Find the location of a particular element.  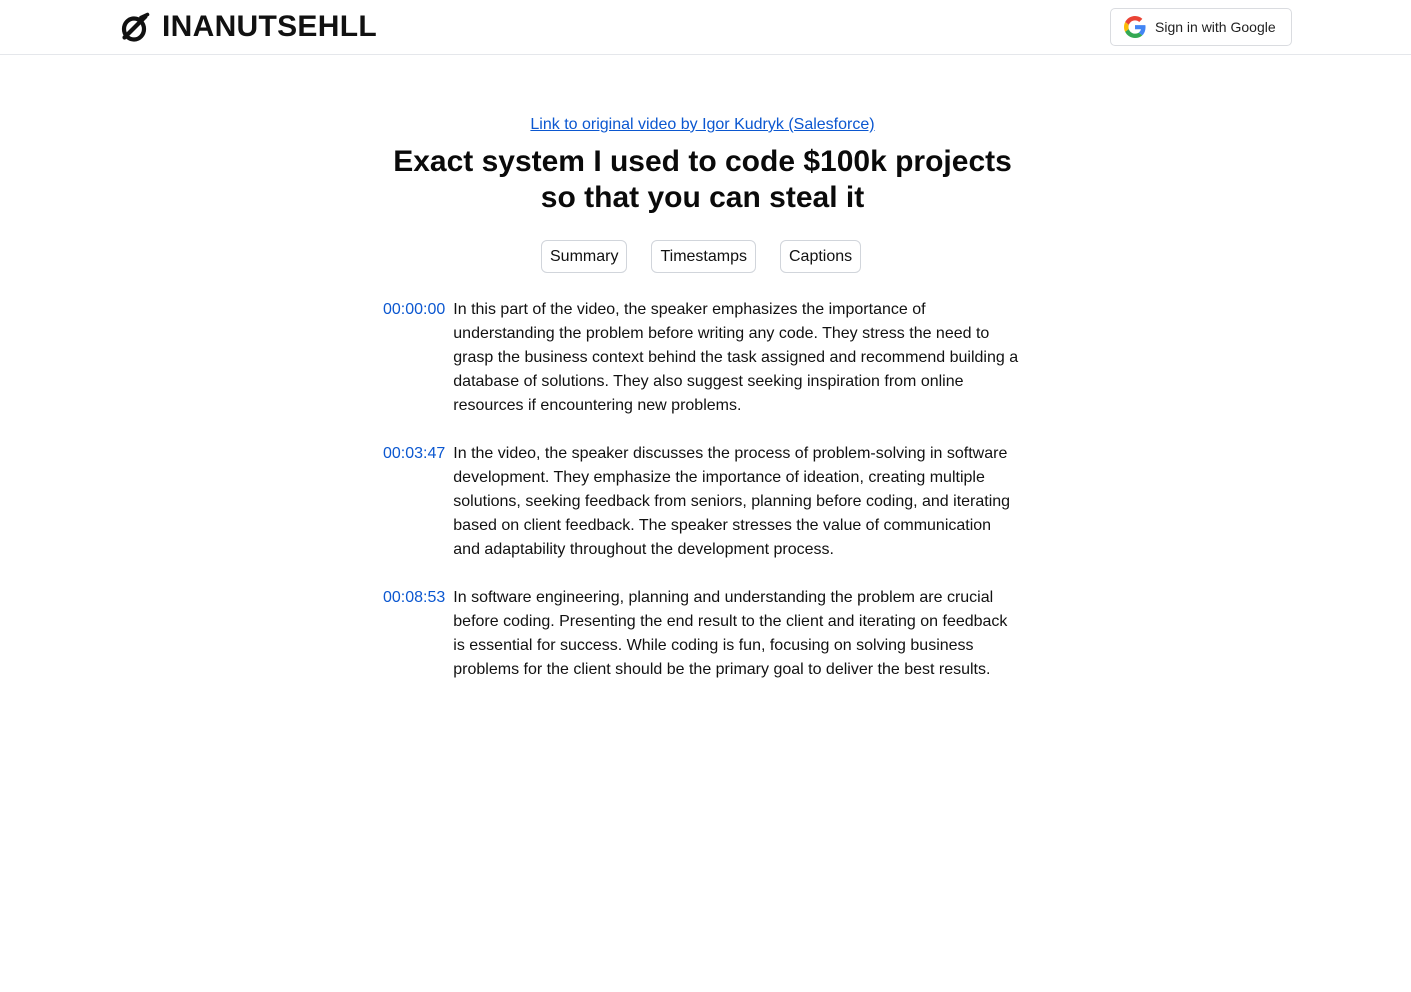

brand-name: INANUTSEHLL is located at coordinates (269, 26).